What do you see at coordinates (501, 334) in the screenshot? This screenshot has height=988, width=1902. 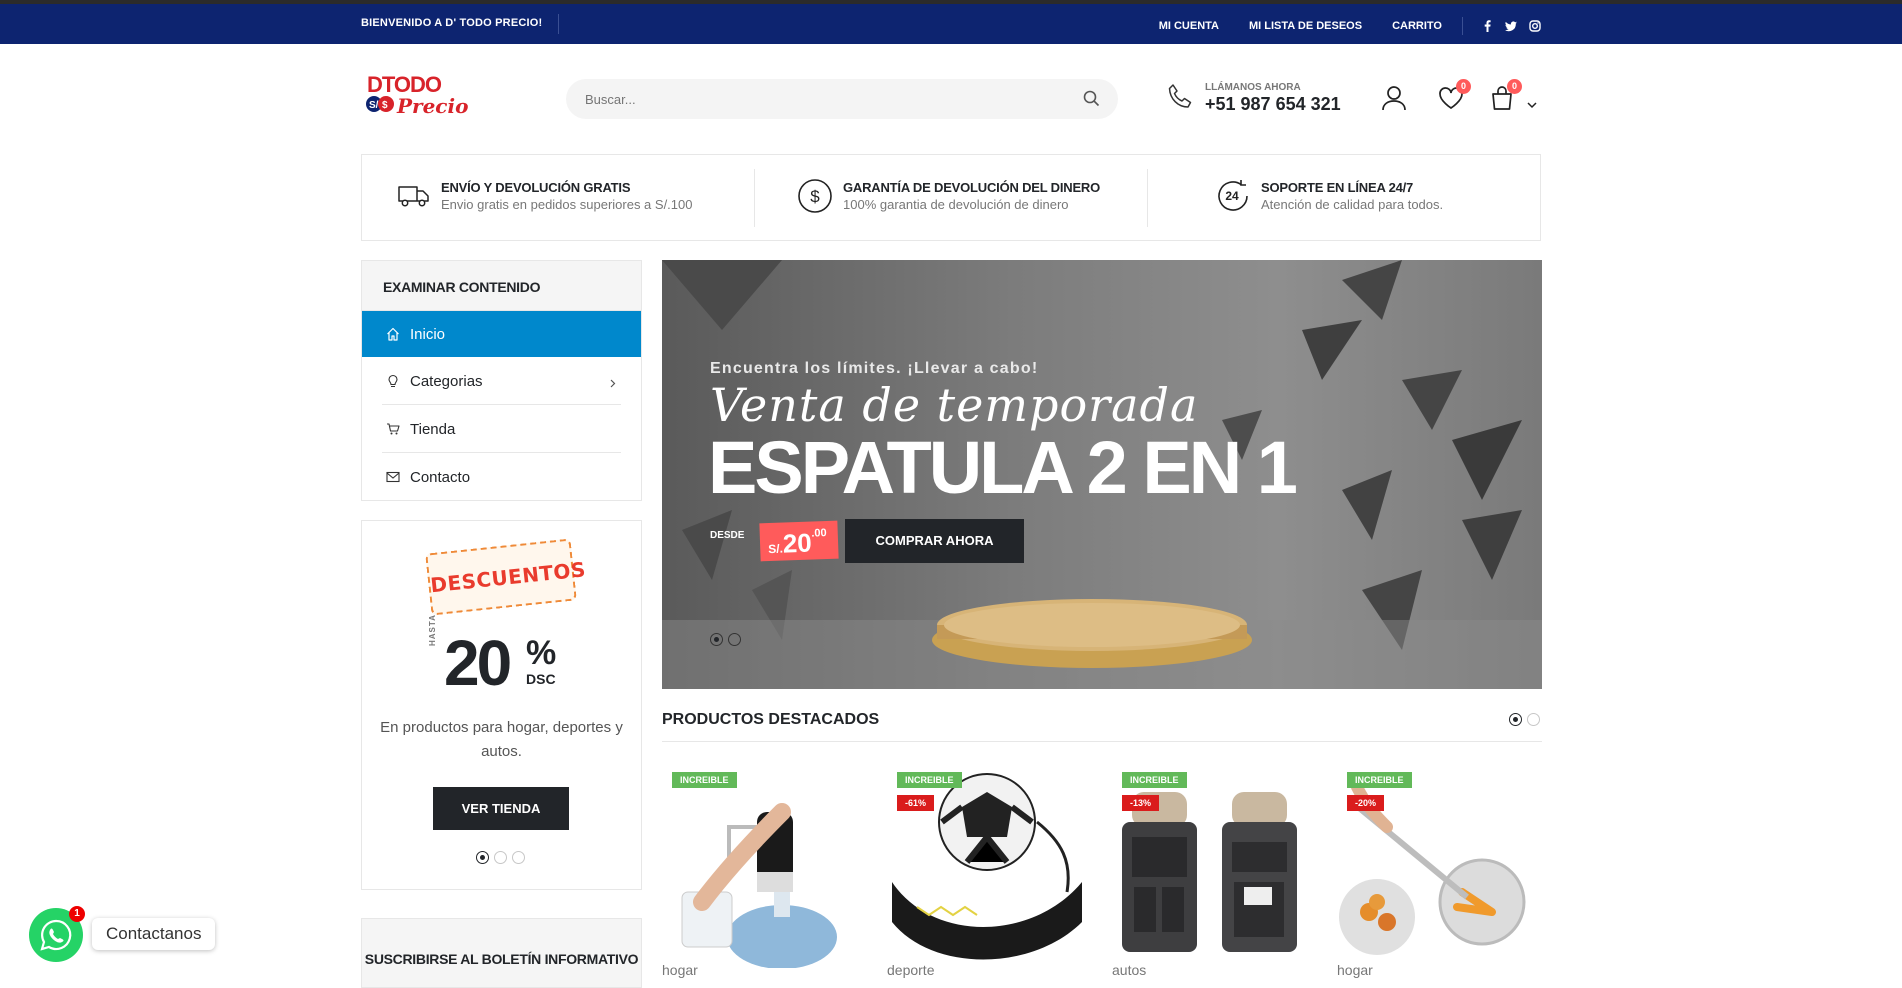 I see `sidebar-item-inicio: Inicio` at bounding box center [501, 334].